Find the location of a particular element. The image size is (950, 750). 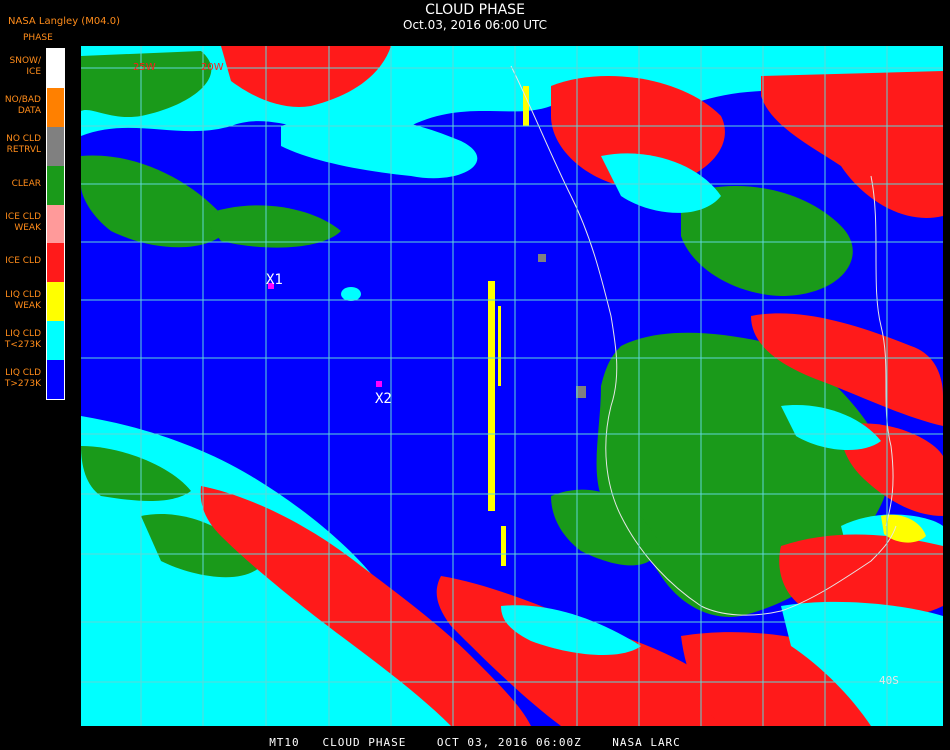

legend-label: ICE CLD WEAK is located at coordinates (23, 222).